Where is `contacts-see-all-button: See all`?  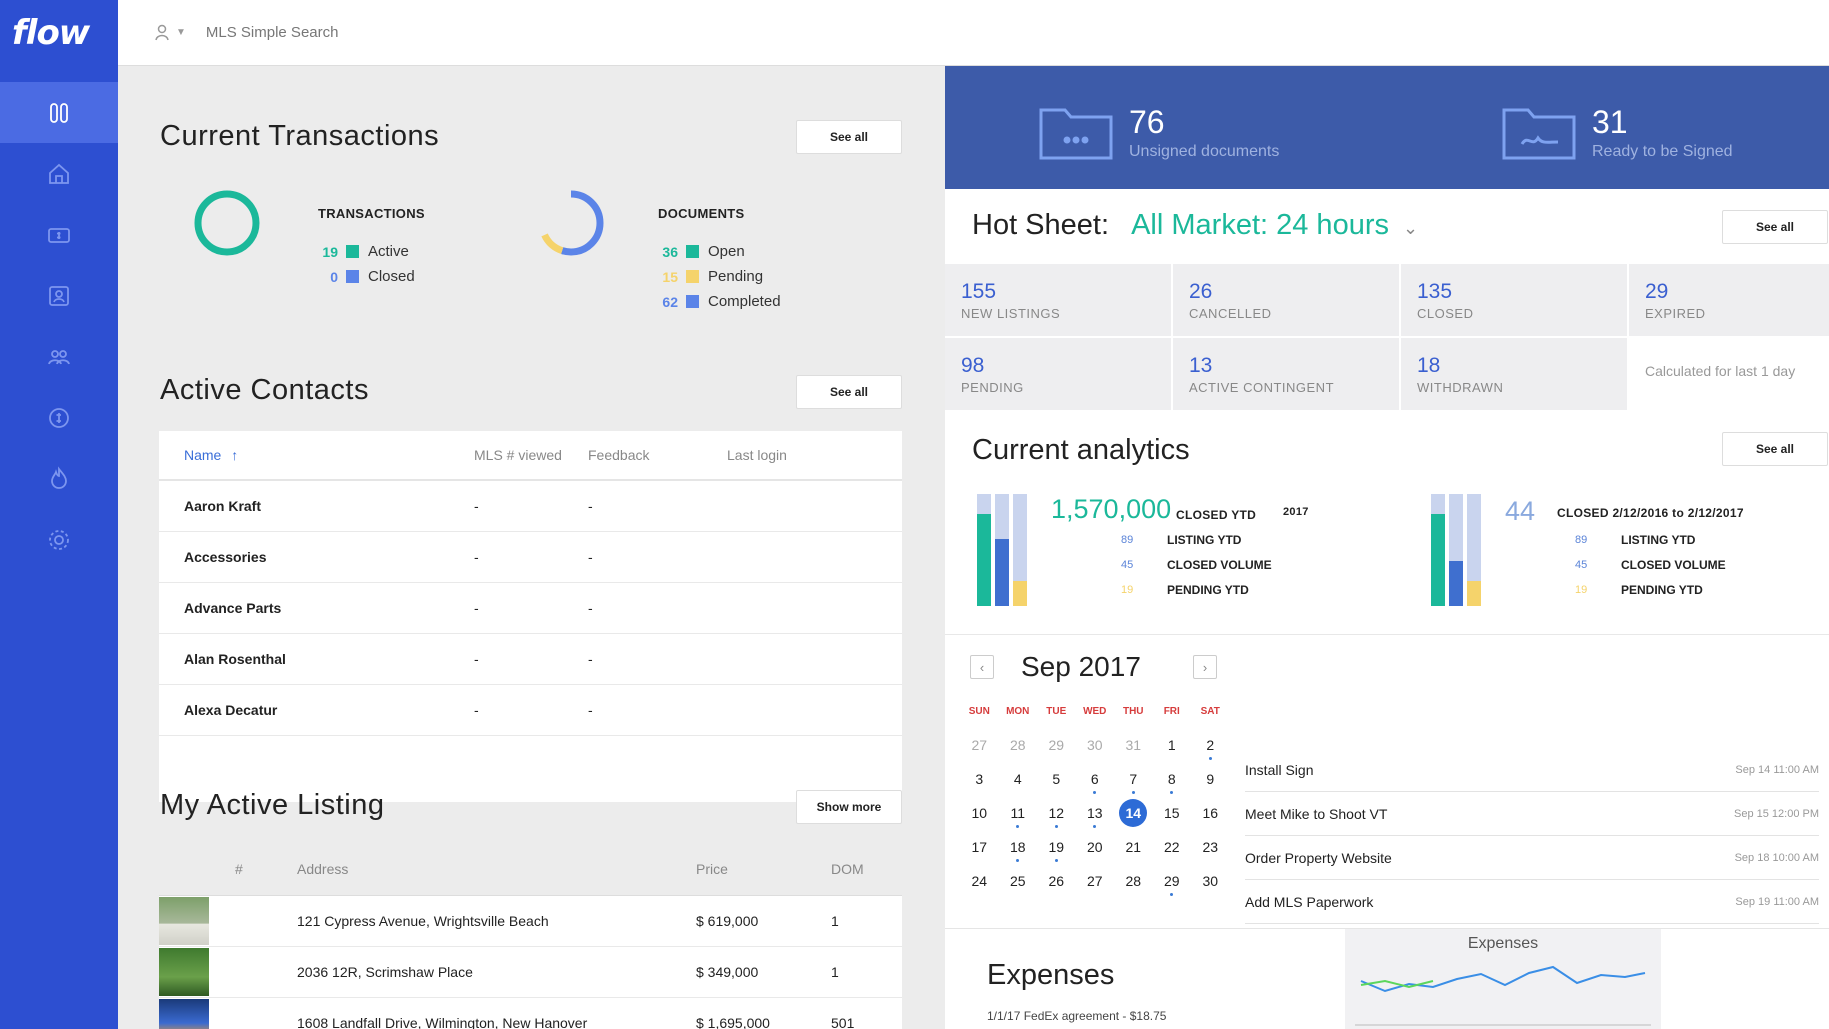
contacts-see-all-button: See all is located at coordinates (849, 392).